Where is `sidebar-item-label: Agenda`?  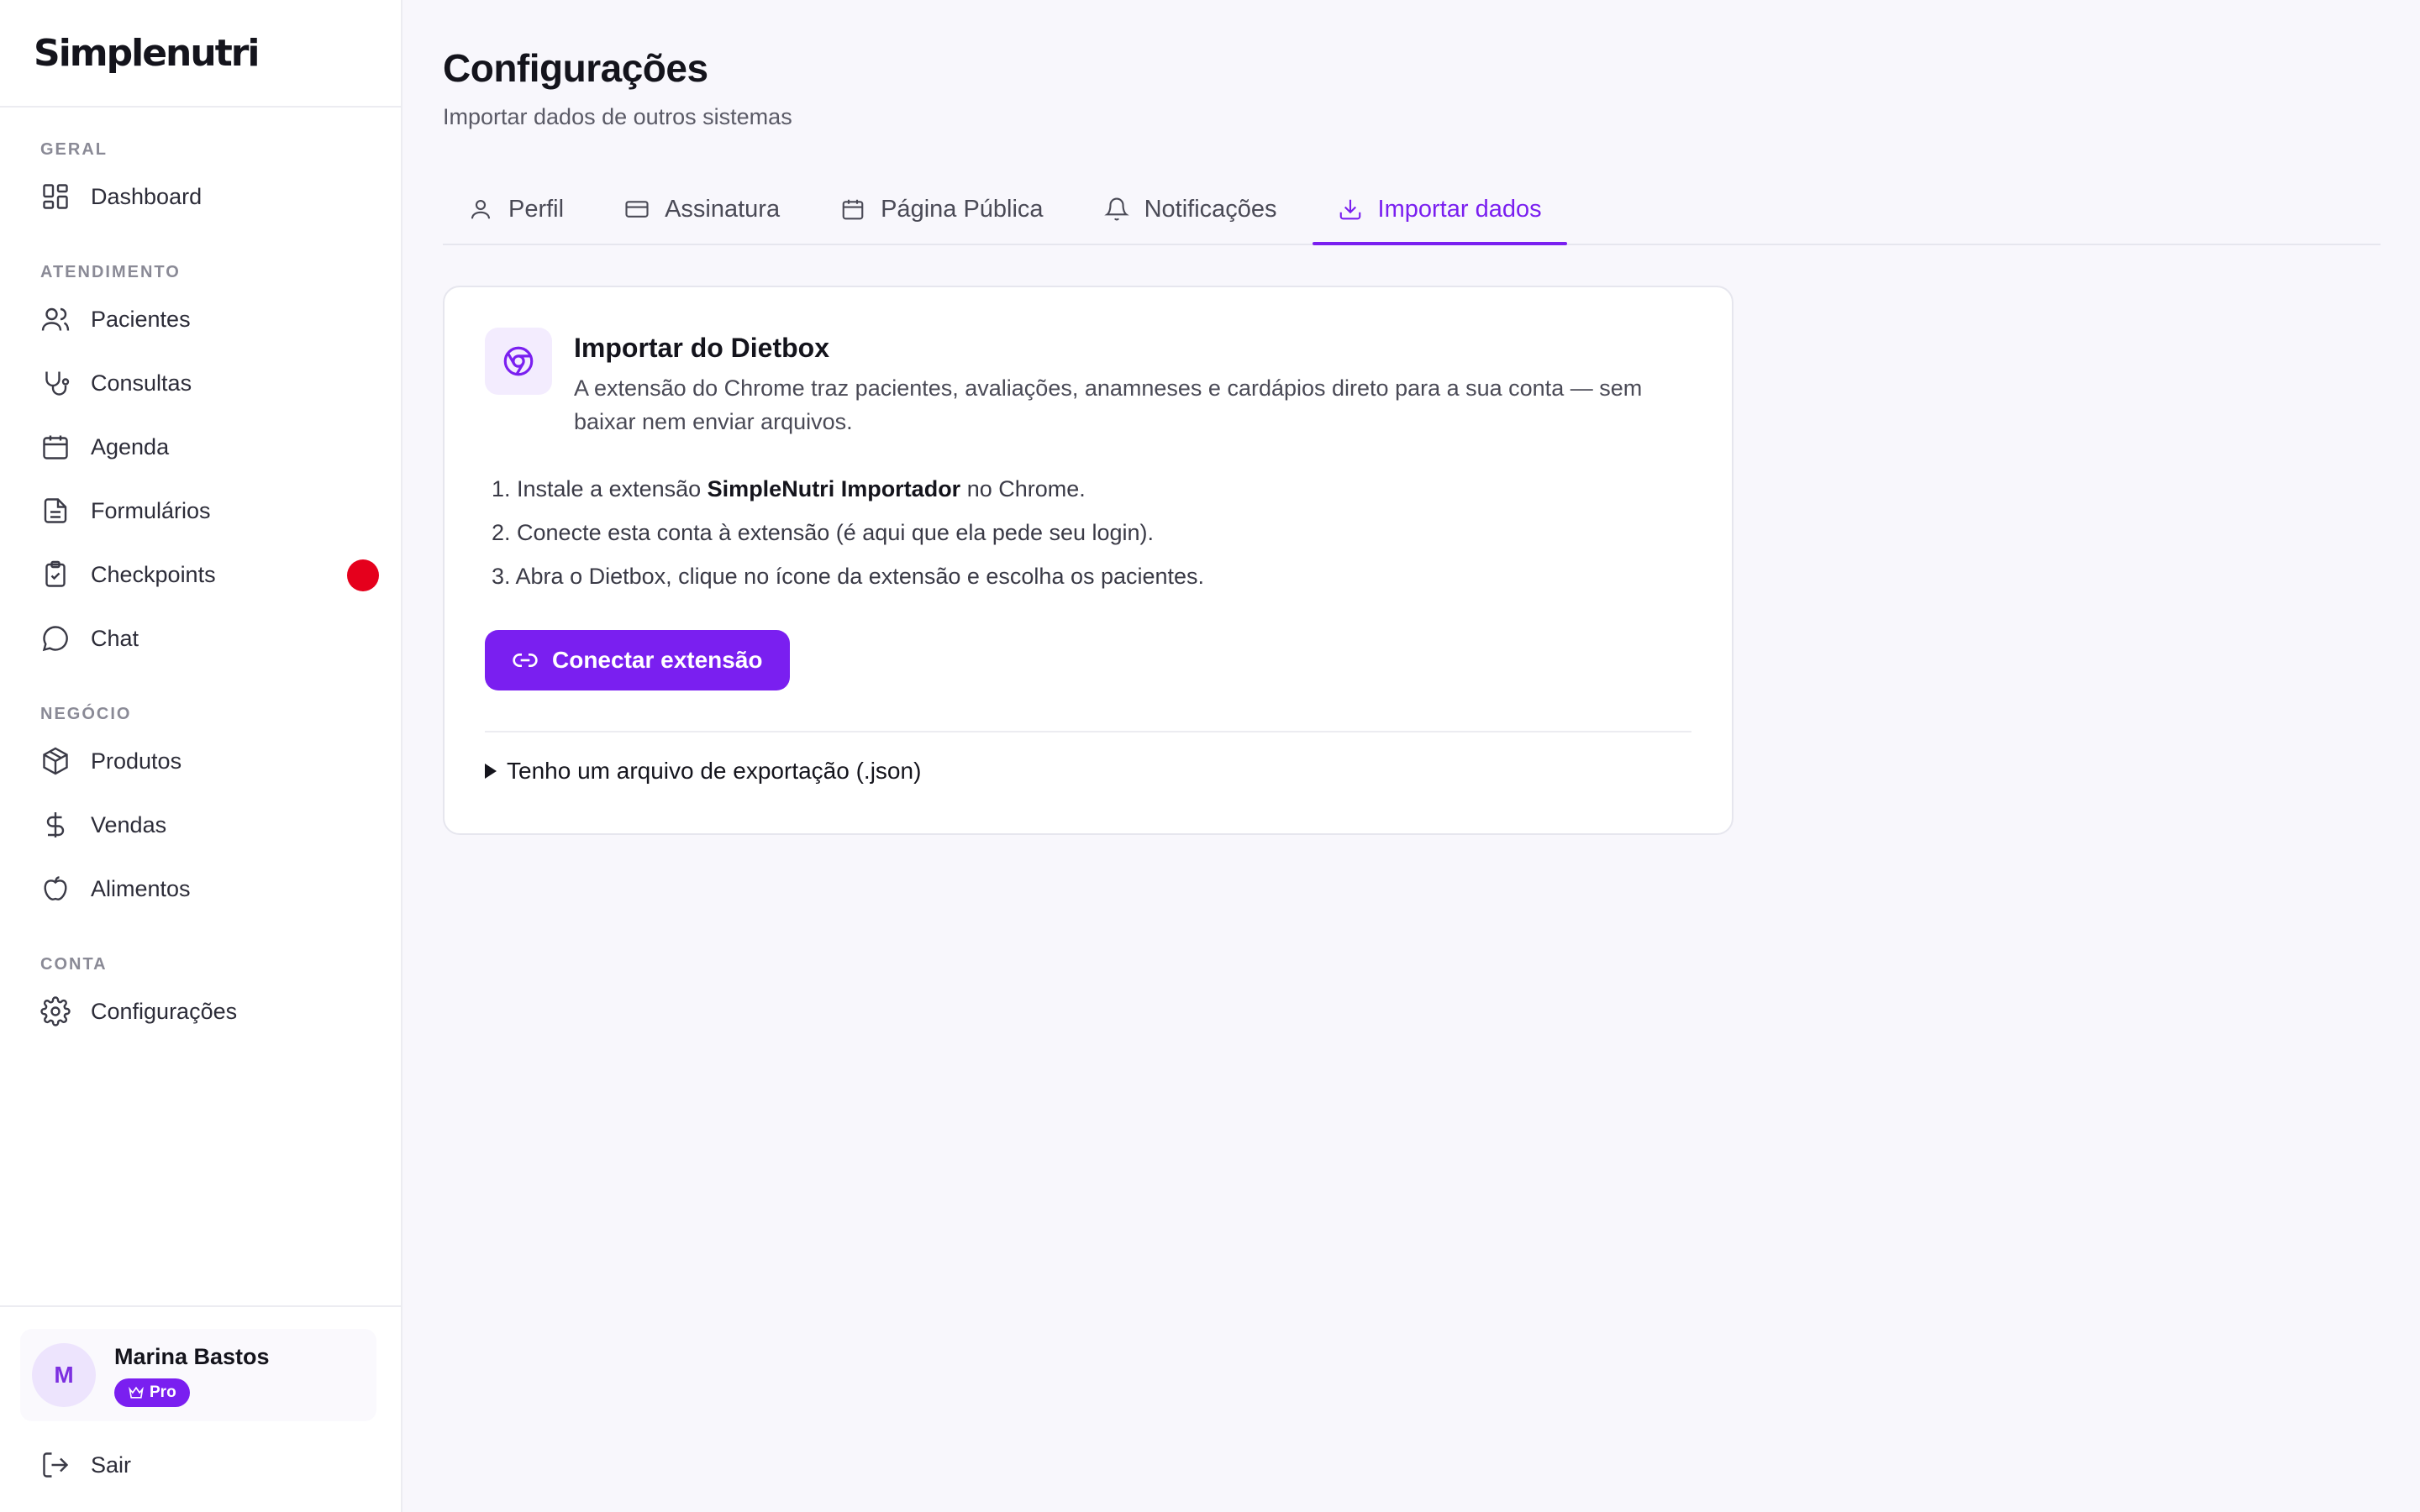
sidebar-item-label: Agenda is located at coordinates (130, 446).